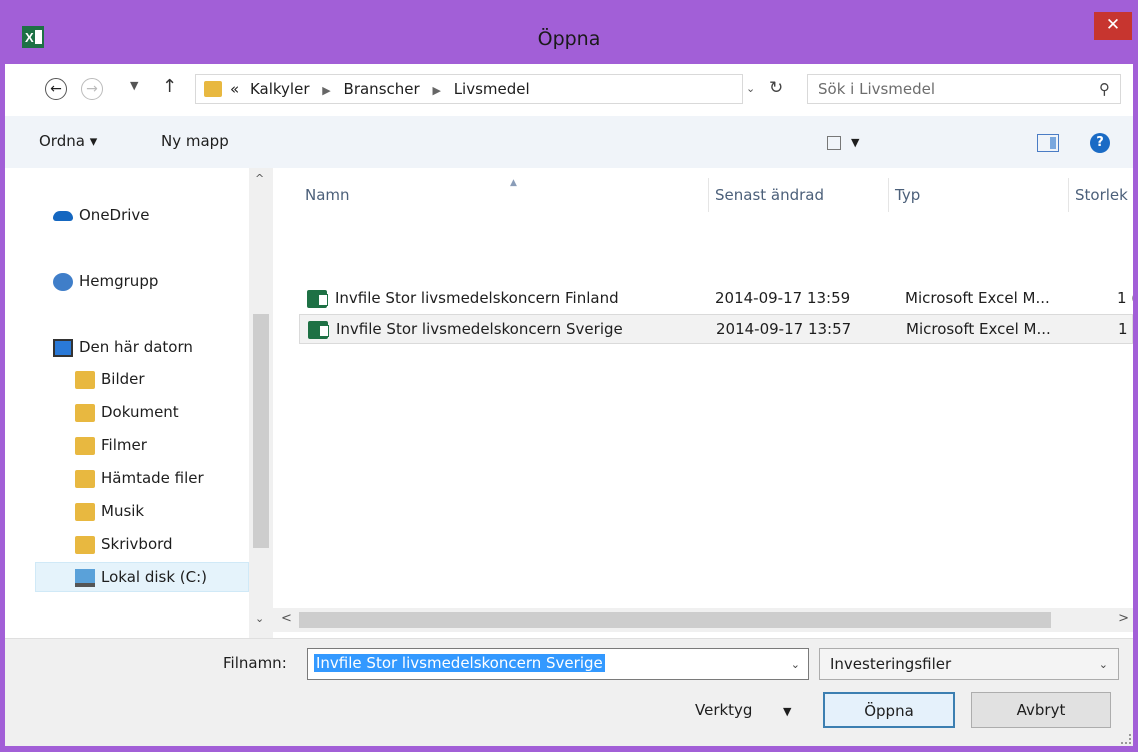  What do you see at coordinates (750, 88) in the screenshot?
I see `address-history-dropdown: ⌄` at bounding box center [750, 88].